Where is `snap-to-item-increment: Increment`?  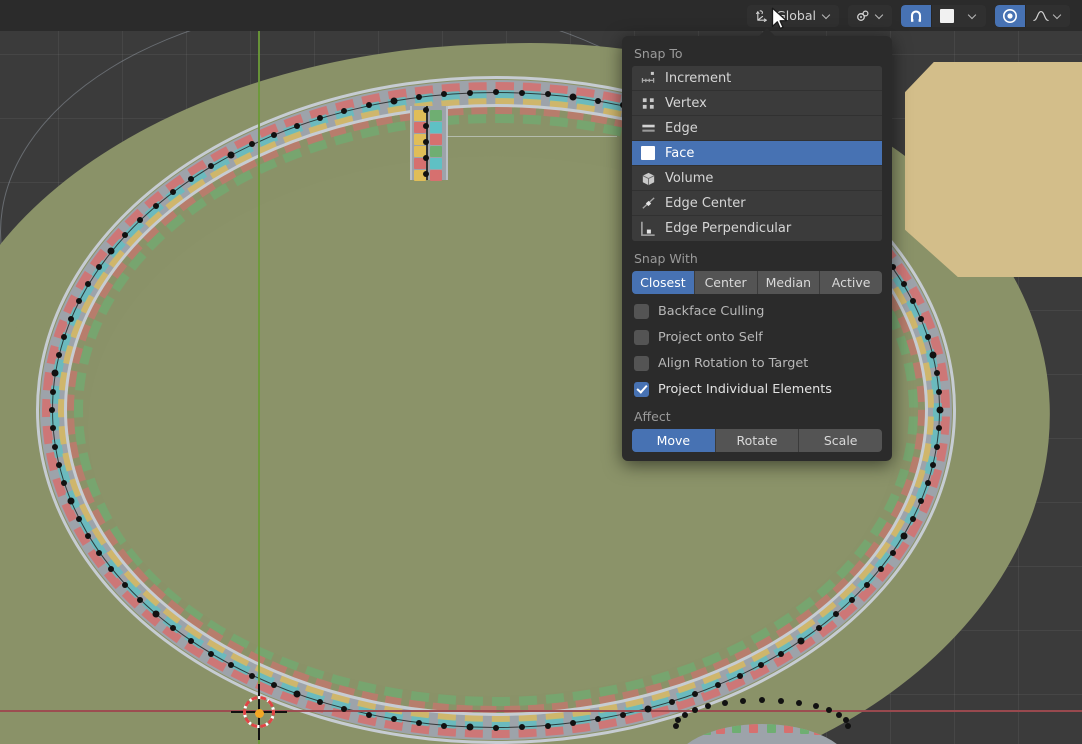 snap-to-item-increment: Increment is located at coordinates (757, 78).